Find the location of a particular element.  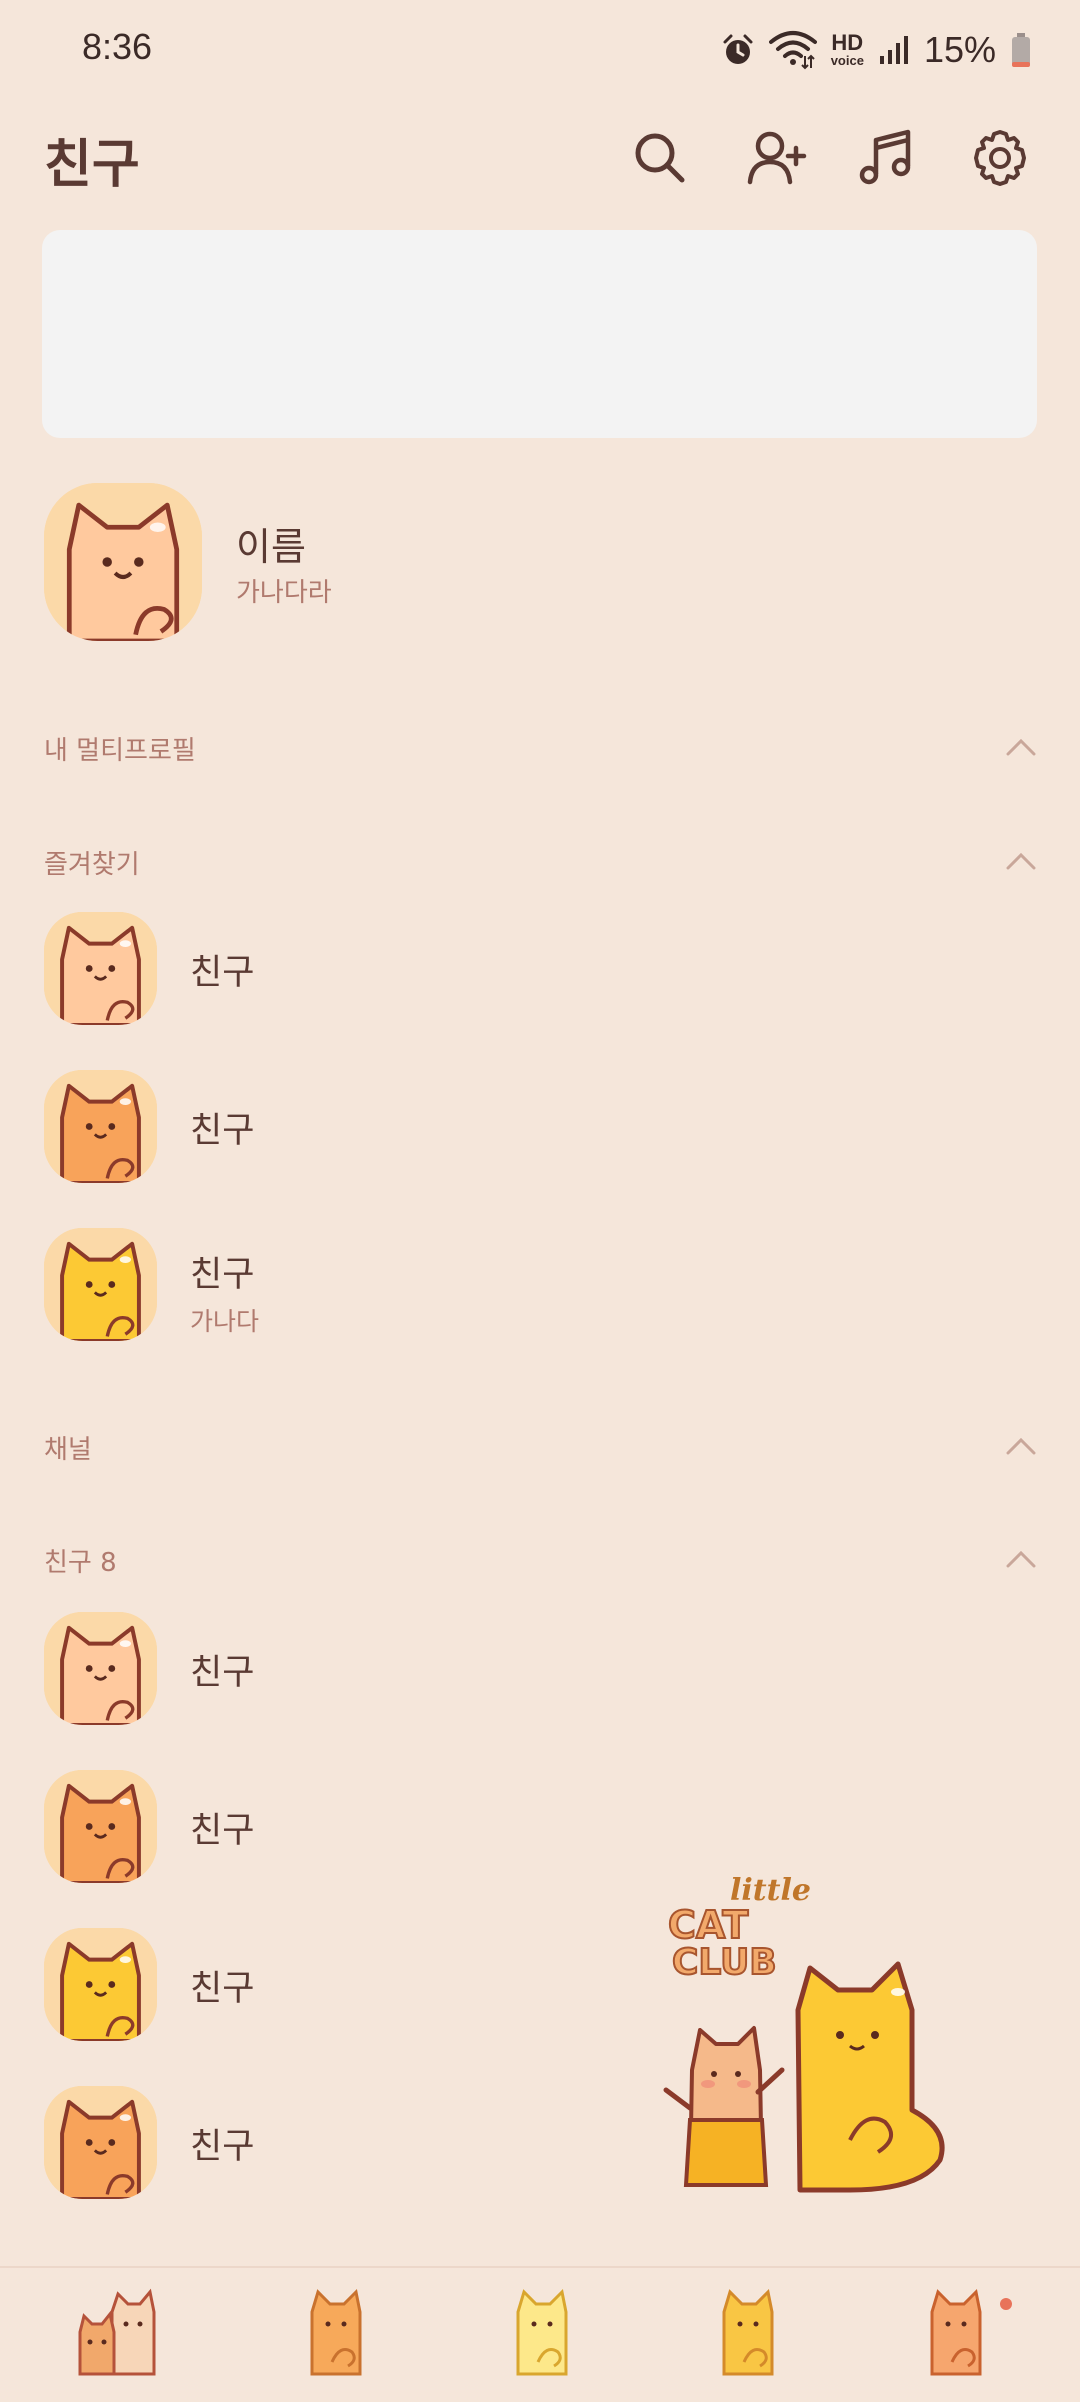

section-label: 즐겨찾기 is located at coordinates (92, 865).